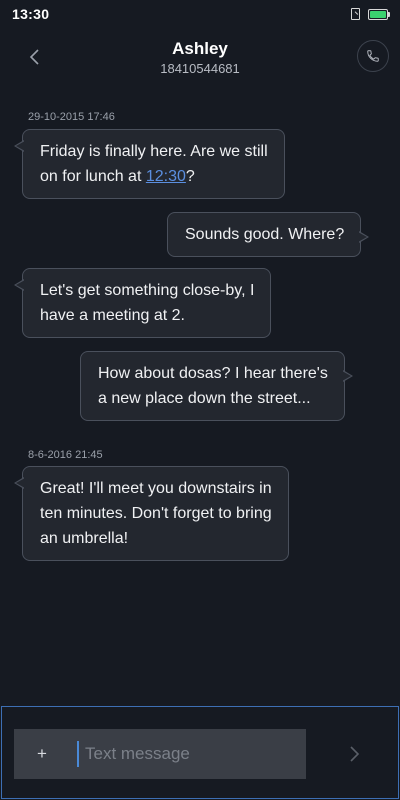 The image size is (400, 800). I want to click on time-link: 12:30, so click(166, 176).